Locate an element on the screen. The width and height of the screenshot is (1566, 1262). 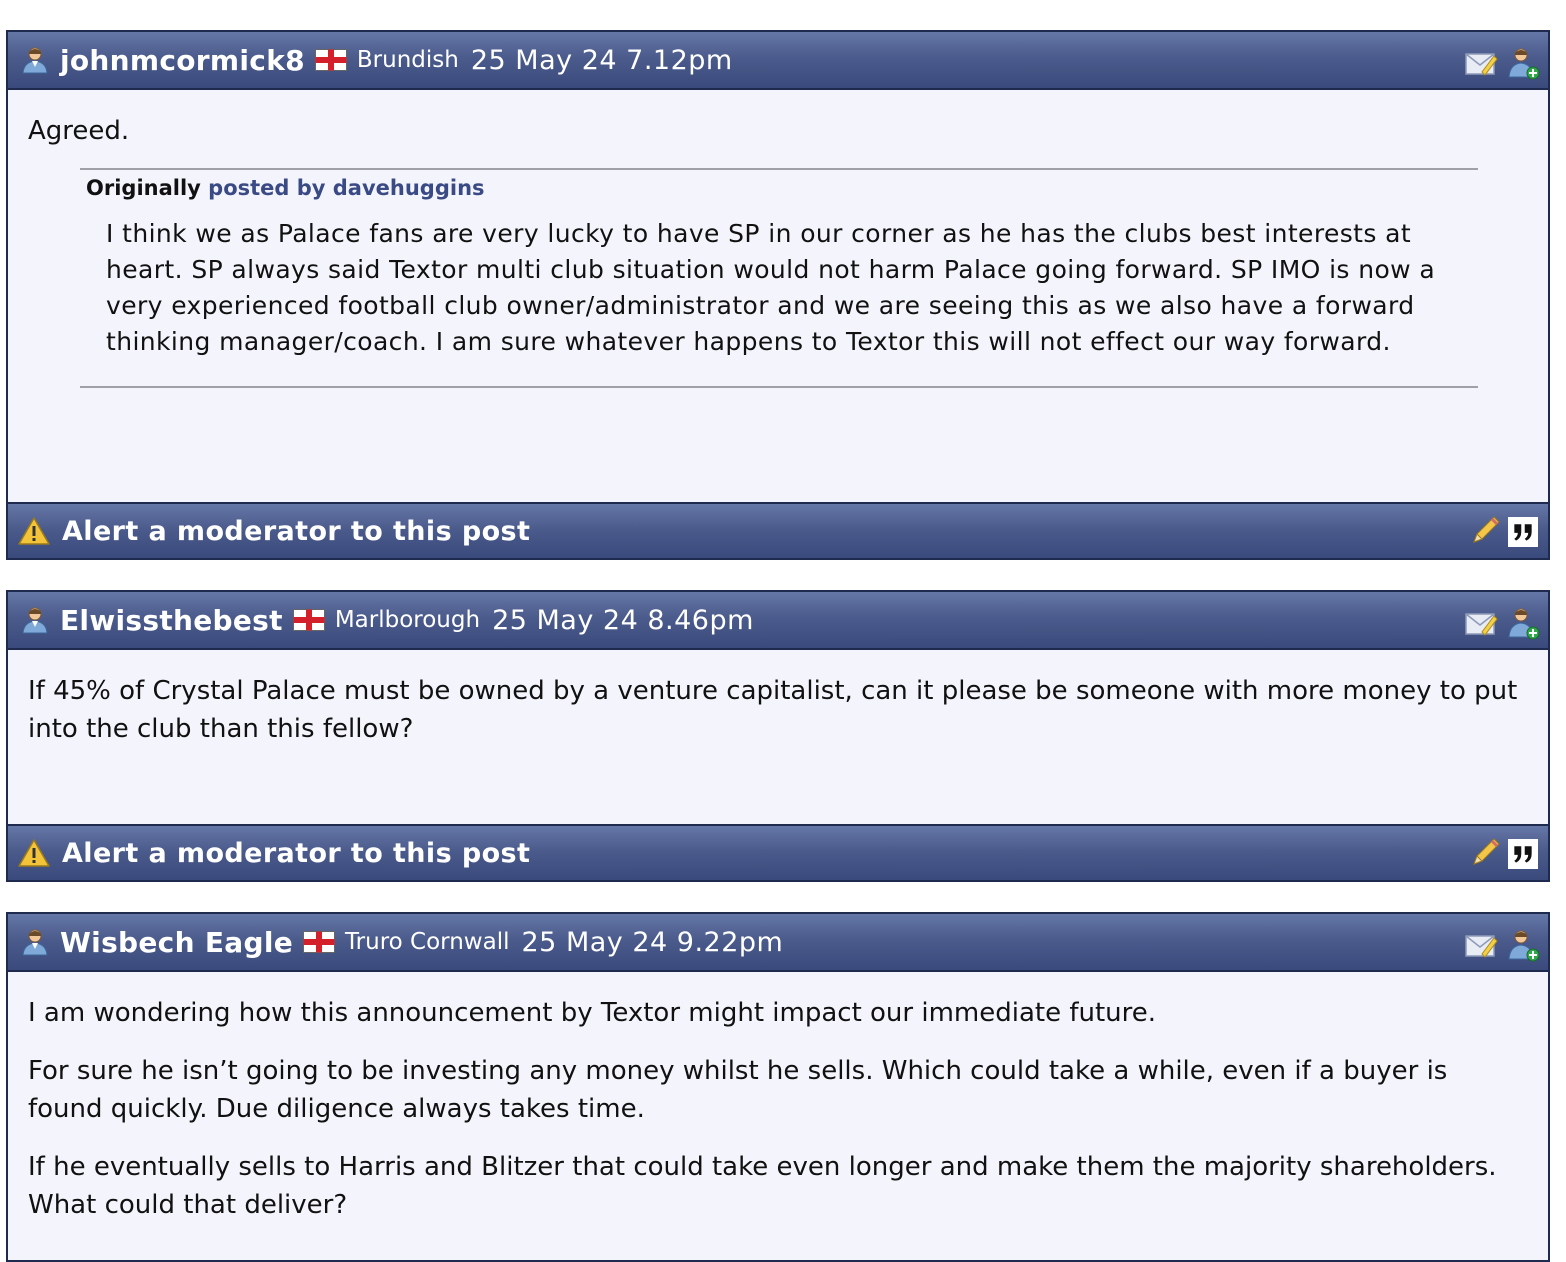
quote-author-link: posted by davehuggins is located at coordinates (346, 188).